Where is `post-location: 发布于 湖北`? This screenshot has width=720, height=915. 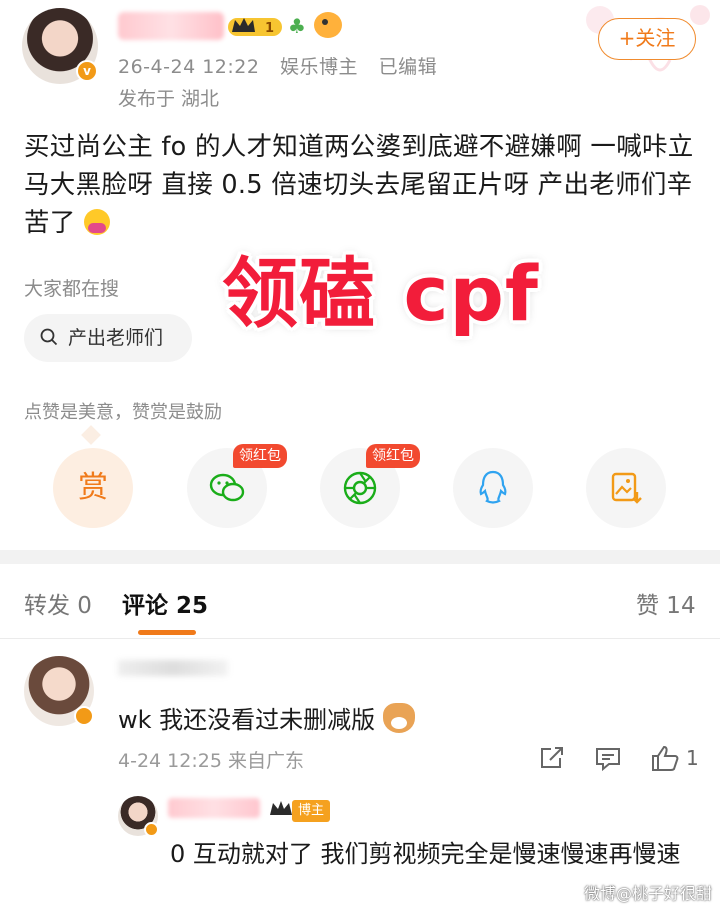
post-location: 发布于 湖北 is located at coordinates (169, 99).